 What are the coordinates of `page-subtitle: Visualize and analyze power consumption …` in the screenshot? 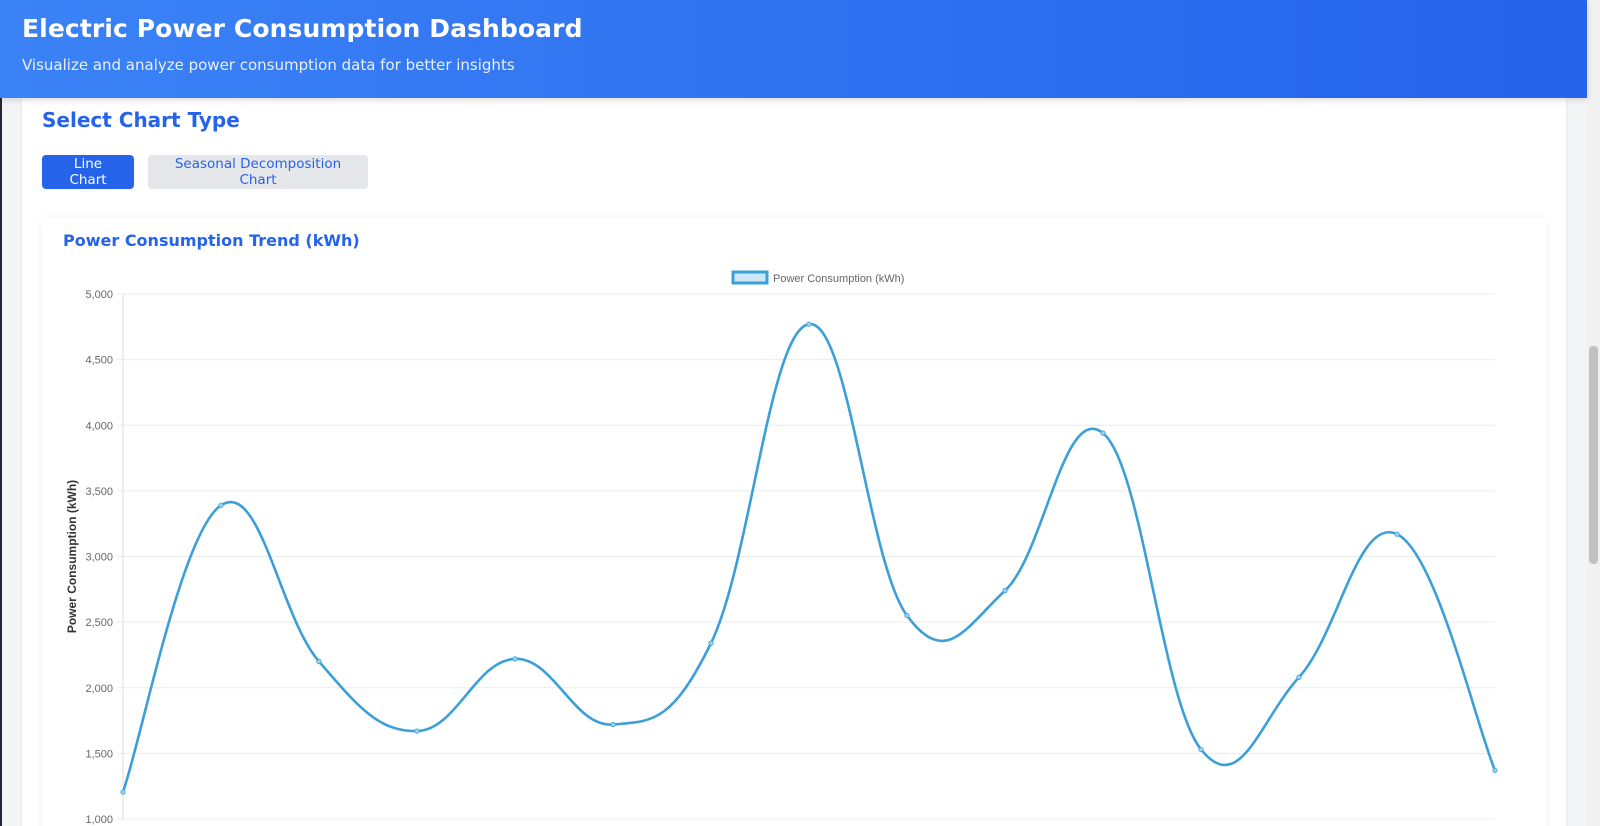 It's located at (268, 65).